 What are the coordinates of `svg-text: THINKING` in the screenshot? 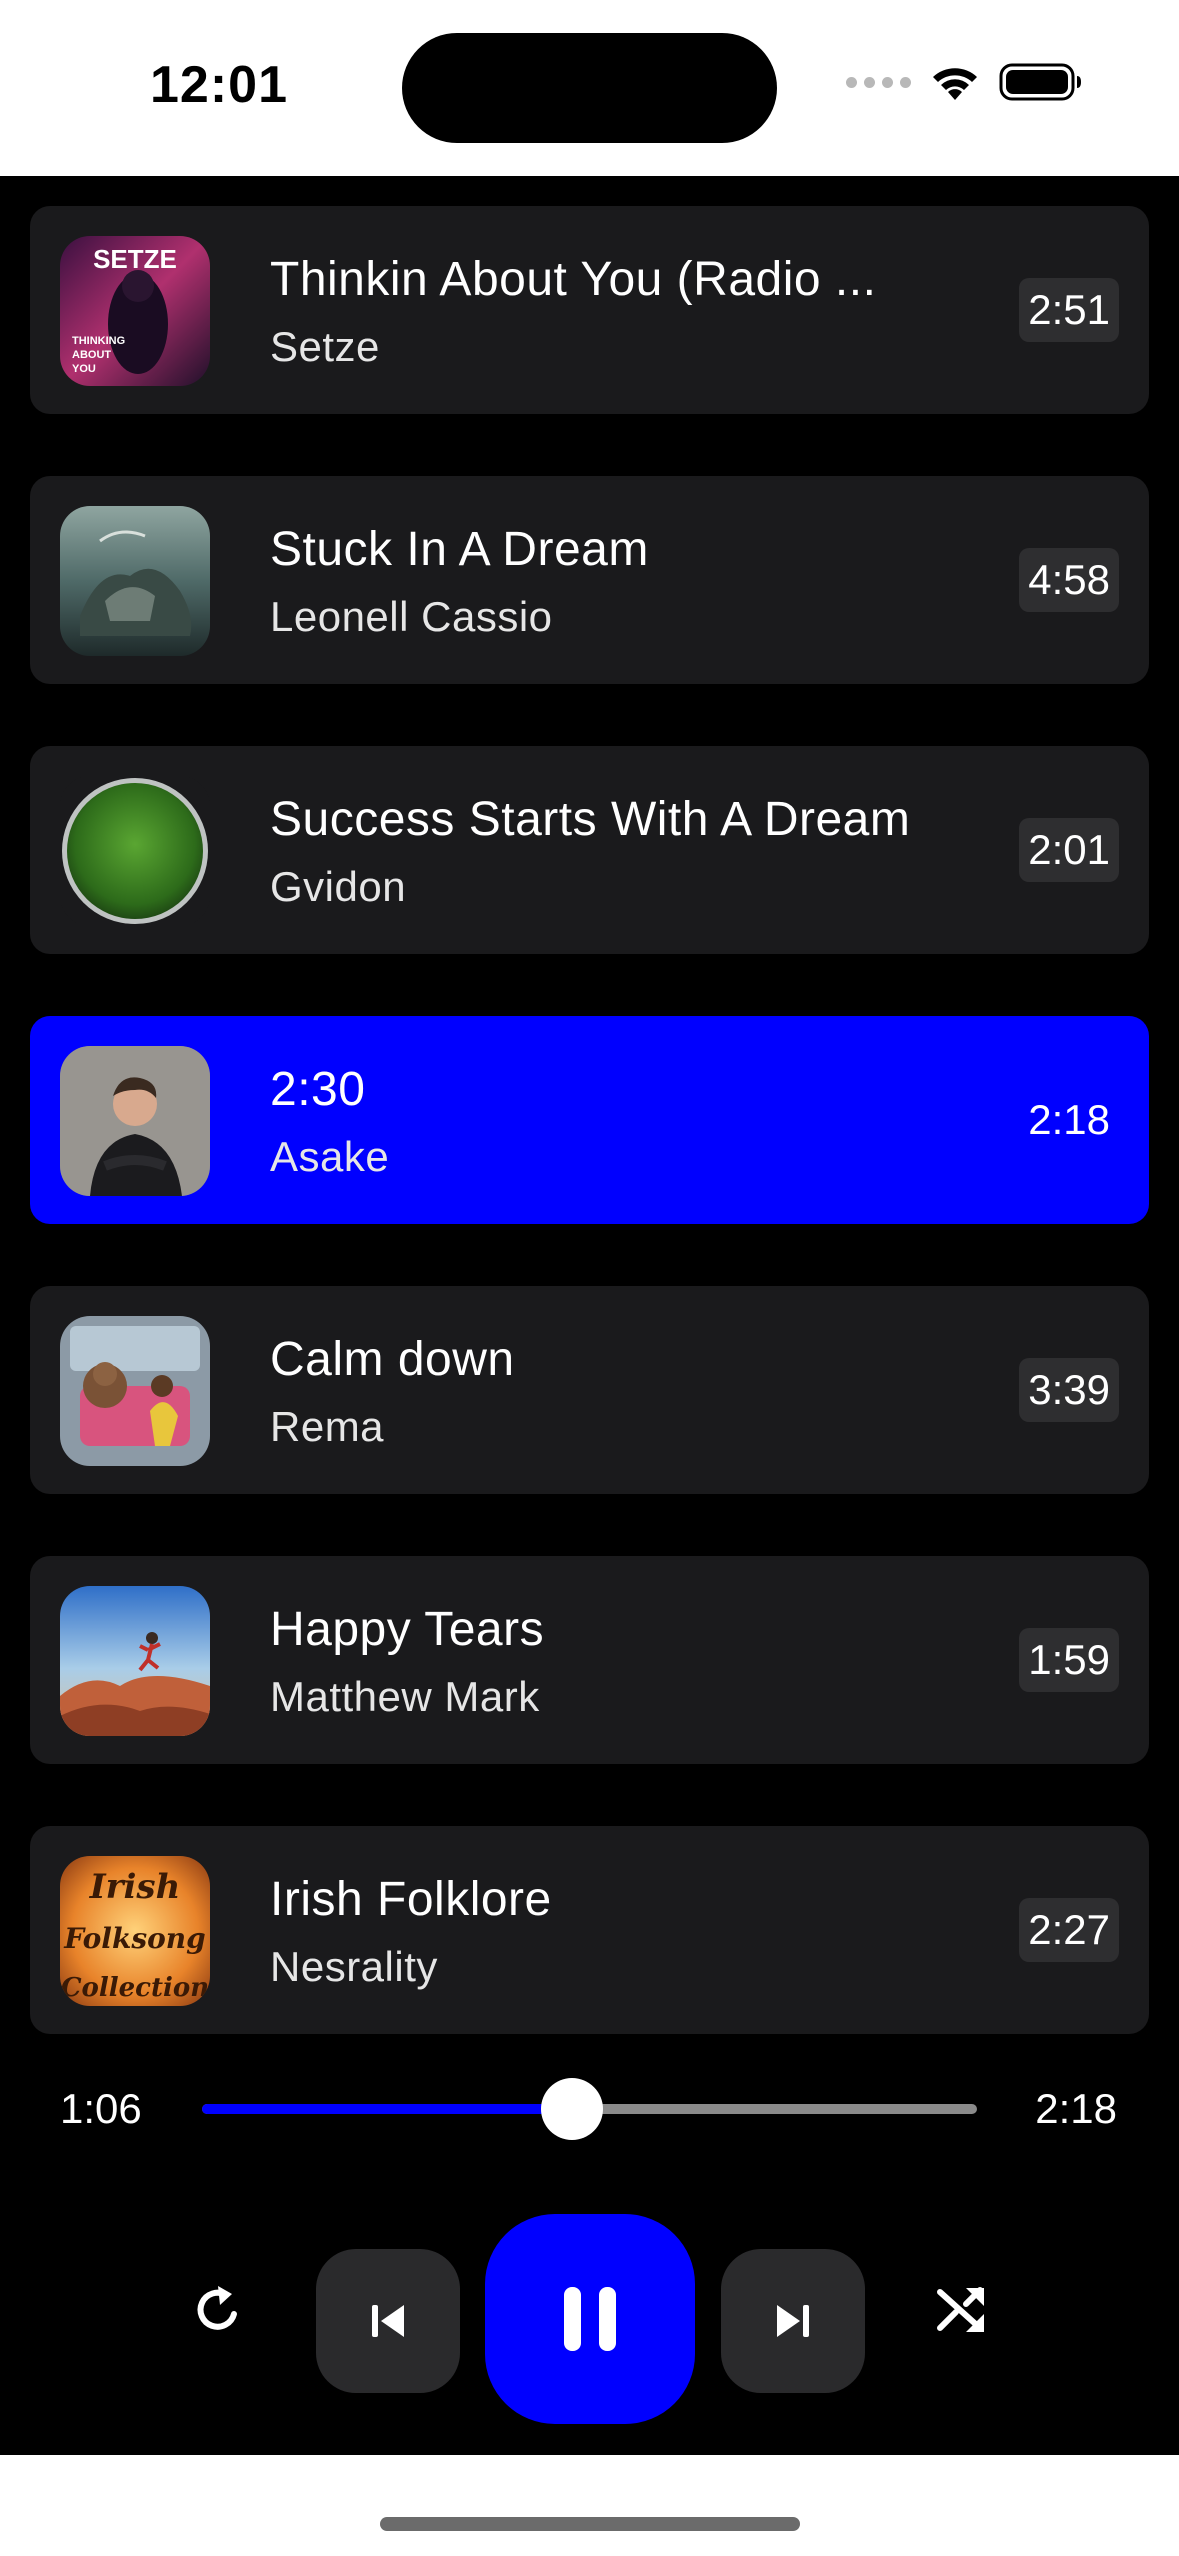 It's located at (98, 341).